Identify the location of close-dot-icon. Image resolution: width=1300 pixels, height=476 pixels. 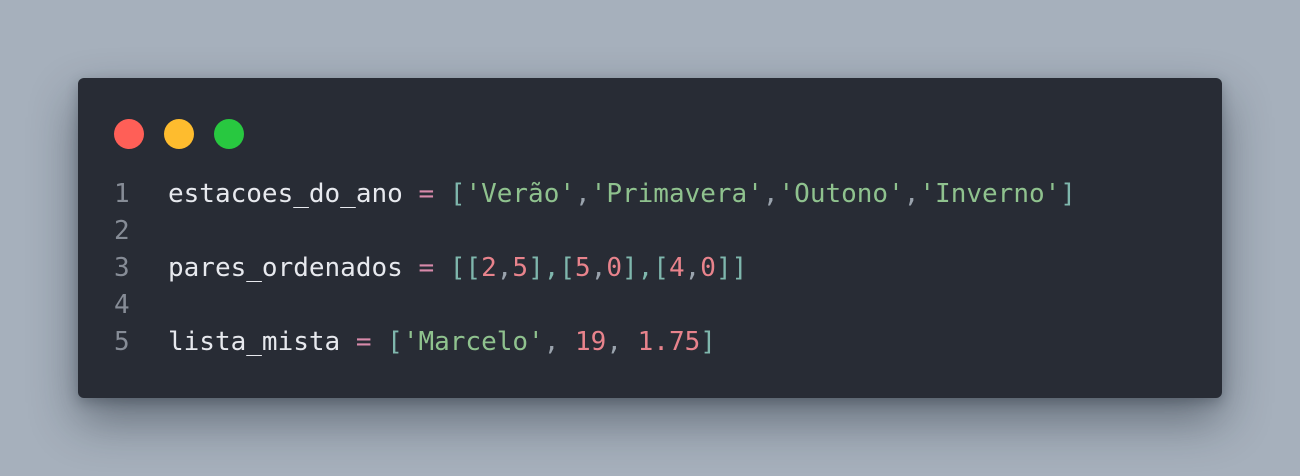
(129, 134).